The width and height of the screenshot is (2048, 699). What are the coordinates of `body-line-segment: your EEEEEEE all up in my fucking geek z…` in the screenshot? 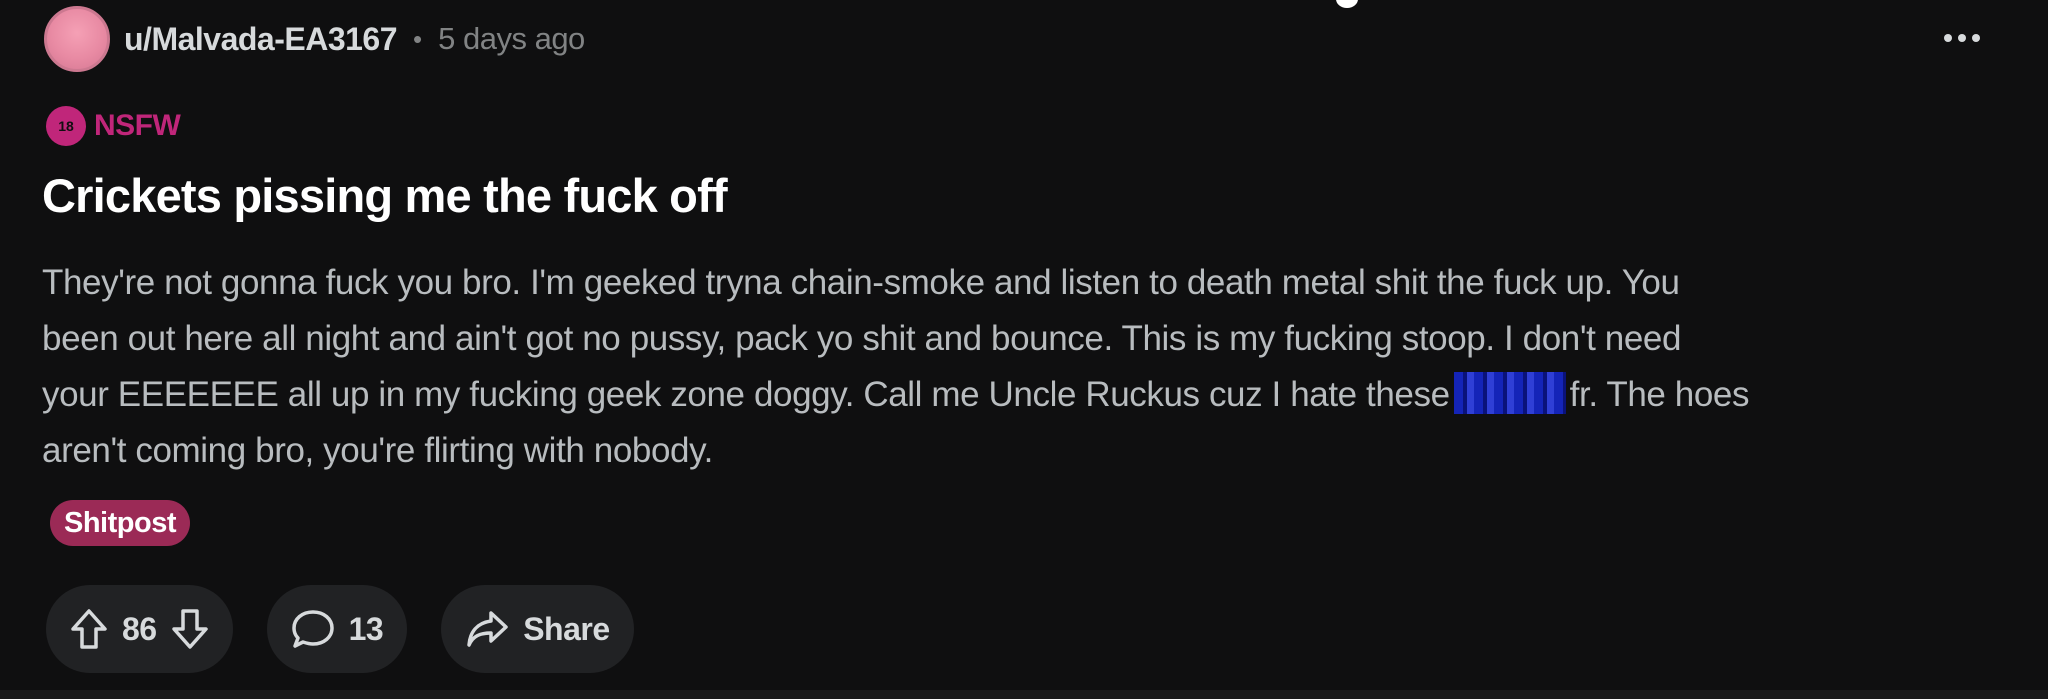 It's located at (746, 394).